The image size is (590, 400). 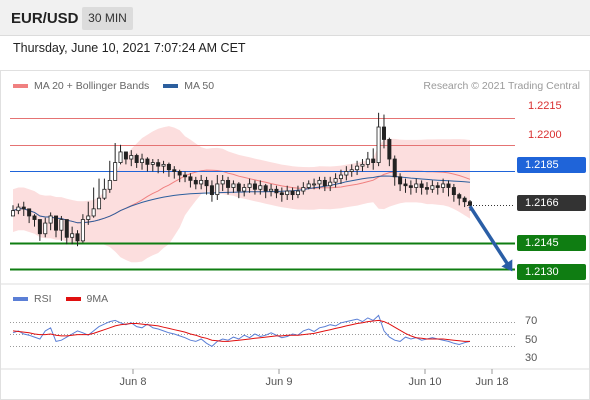 What do you see at coordinates (199, 86) in the screenshot?
I see `ma50-legend-label: MA 50` at bounding box center [199, 86].